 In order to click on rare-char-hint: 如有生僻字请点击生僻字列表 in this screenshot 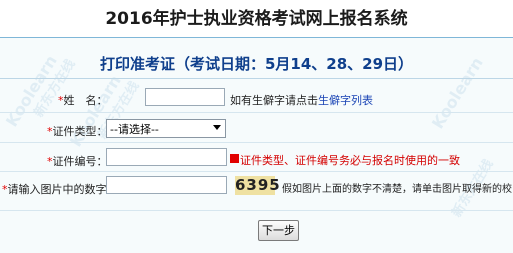, I will do `click(301, 100)`.